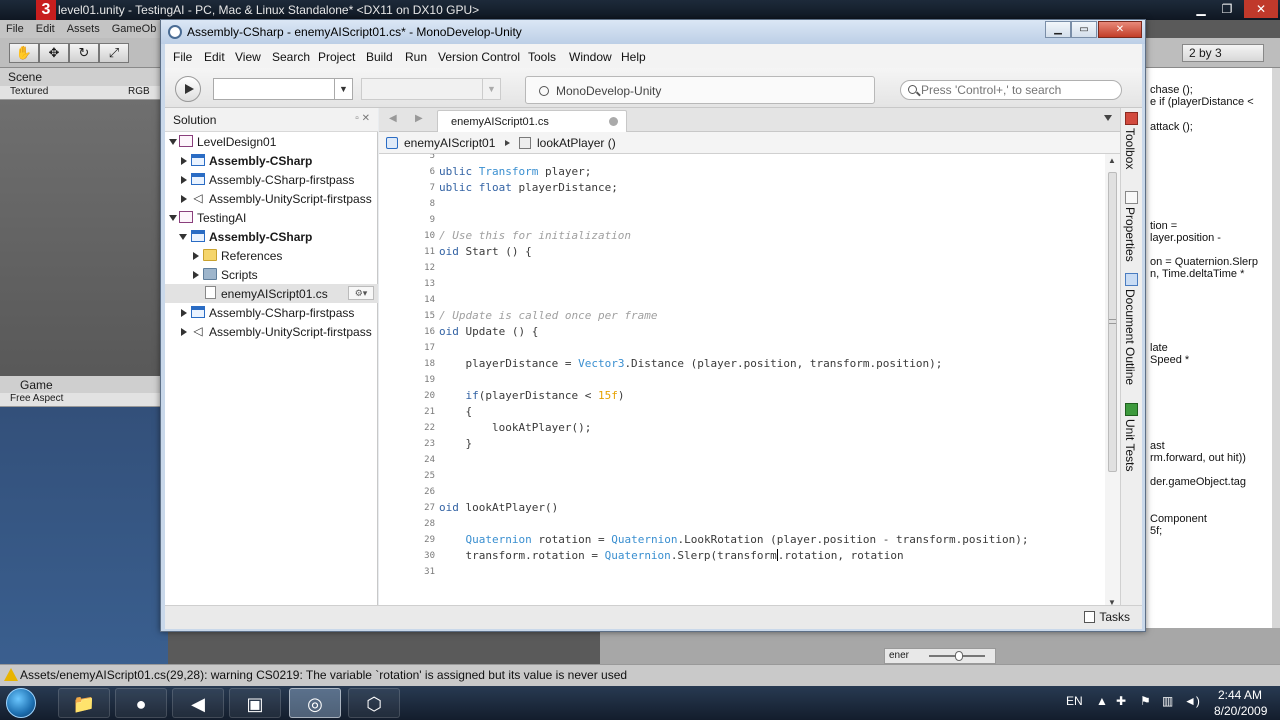 This screenshot has height=720, width=1280. I want to click on recorder-icon: ▣, so click(255, 703).